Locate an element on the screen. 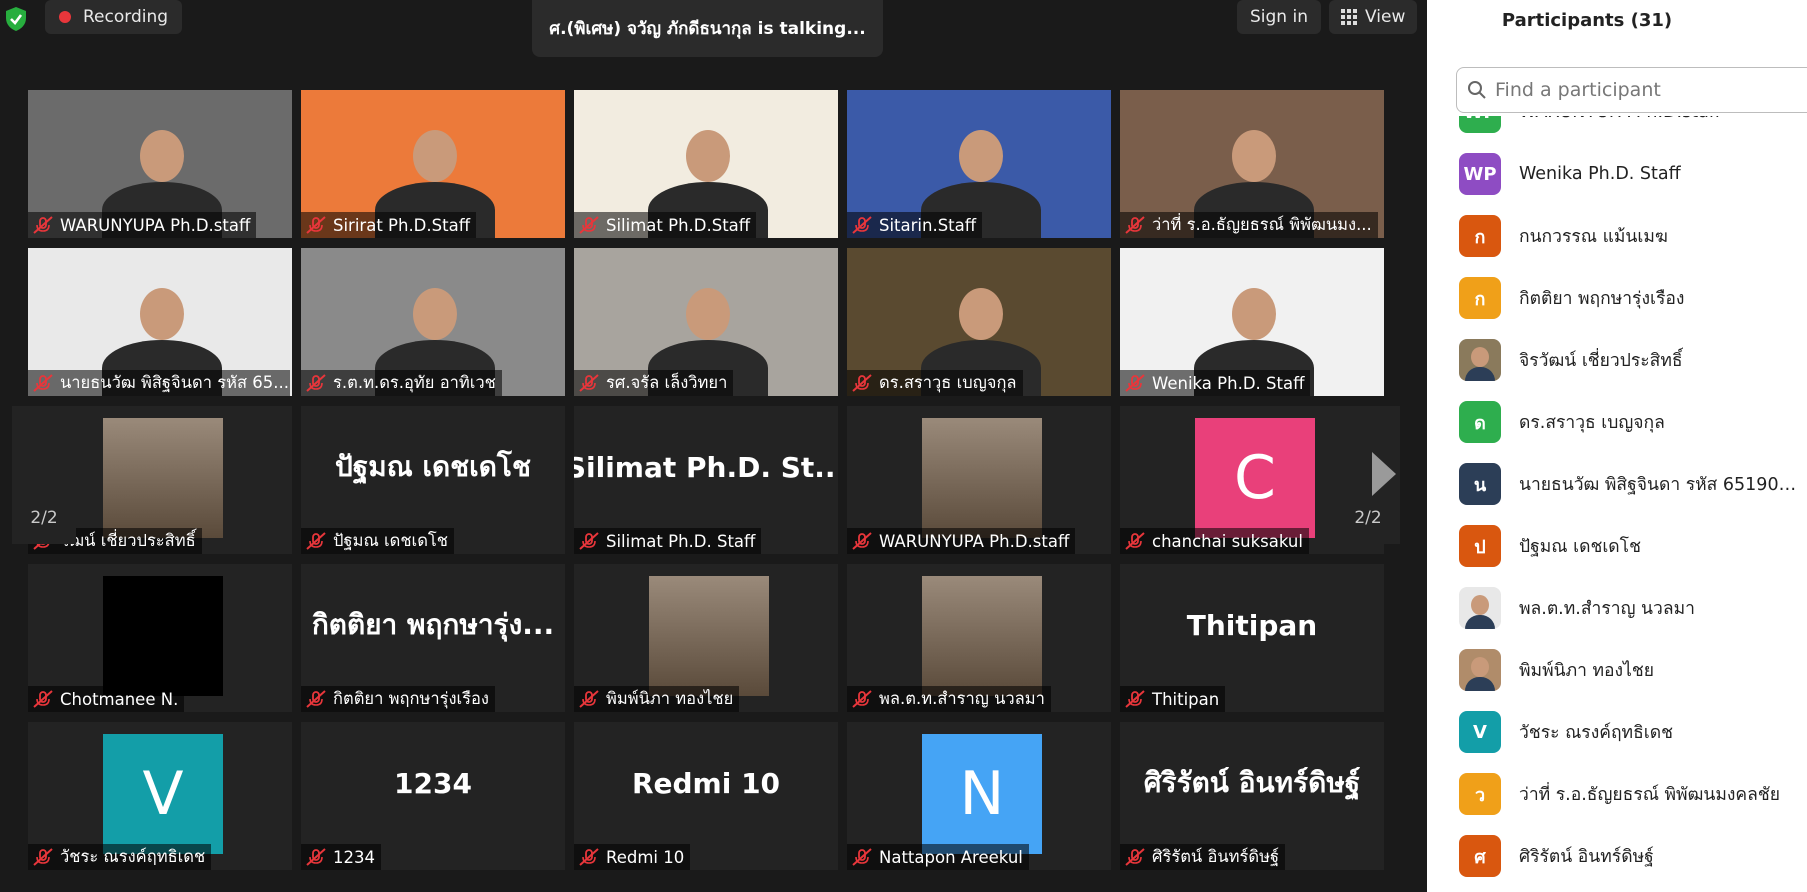 Image resolution: width=1807 pixels, height=892 pixels. participant-search-input: Find a participant is located at coordinates (1631, 90).